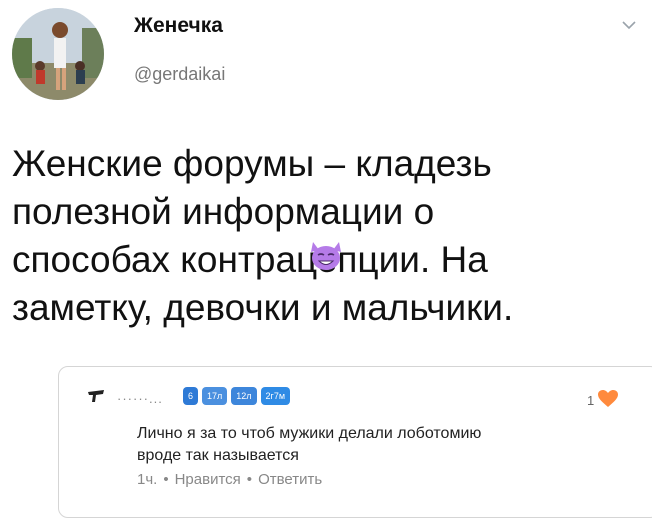 This screenshot has width=652, height=518. Describe the element at coordinates (218, 455) in the screenshot. I see `comment-line: вроде так называется` at that location.